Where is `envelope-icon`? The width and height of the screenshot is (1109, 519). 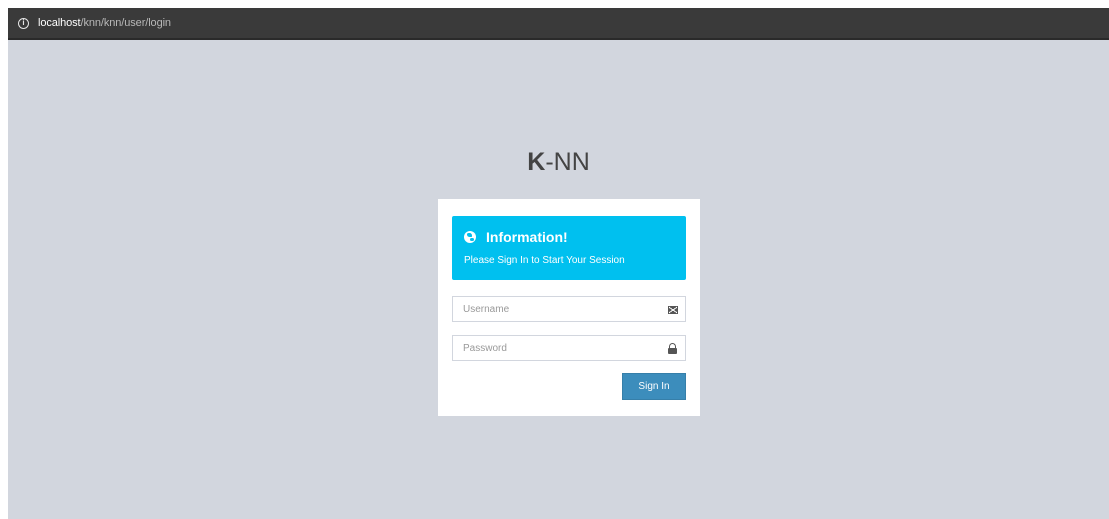
envelope-icon is located at coordinates (673, 310).